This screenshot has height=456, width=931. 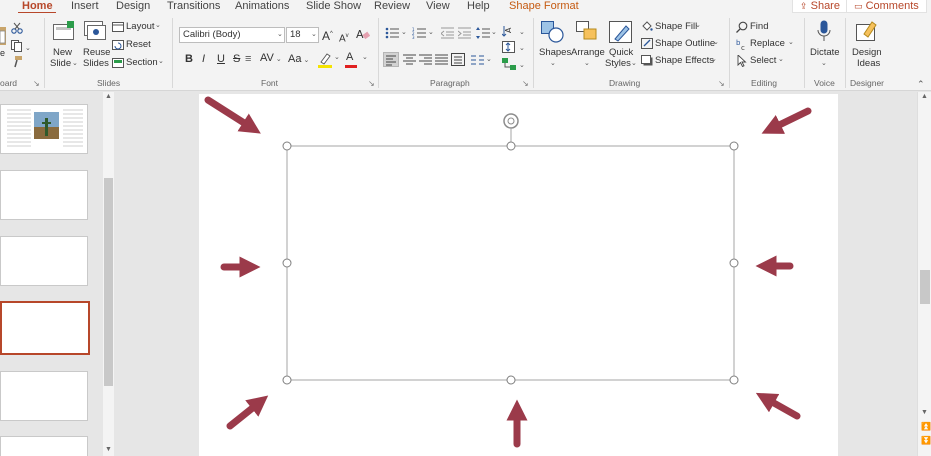 What do you see at coordinates (925, 287) in the screenshot?
I see `slide-scrollbar-thumb` at bounding box center [925, 287].